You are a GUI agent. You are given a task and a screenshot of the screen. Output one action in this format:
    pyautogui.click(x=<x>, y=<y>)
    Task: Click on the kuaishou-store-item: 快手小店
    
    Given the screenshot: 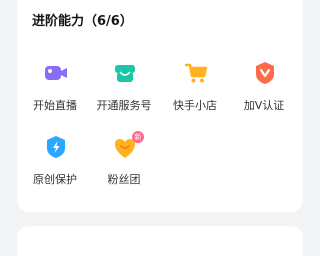 What is the action you would take?
    pyautogui.click(x=195, y=90)
    